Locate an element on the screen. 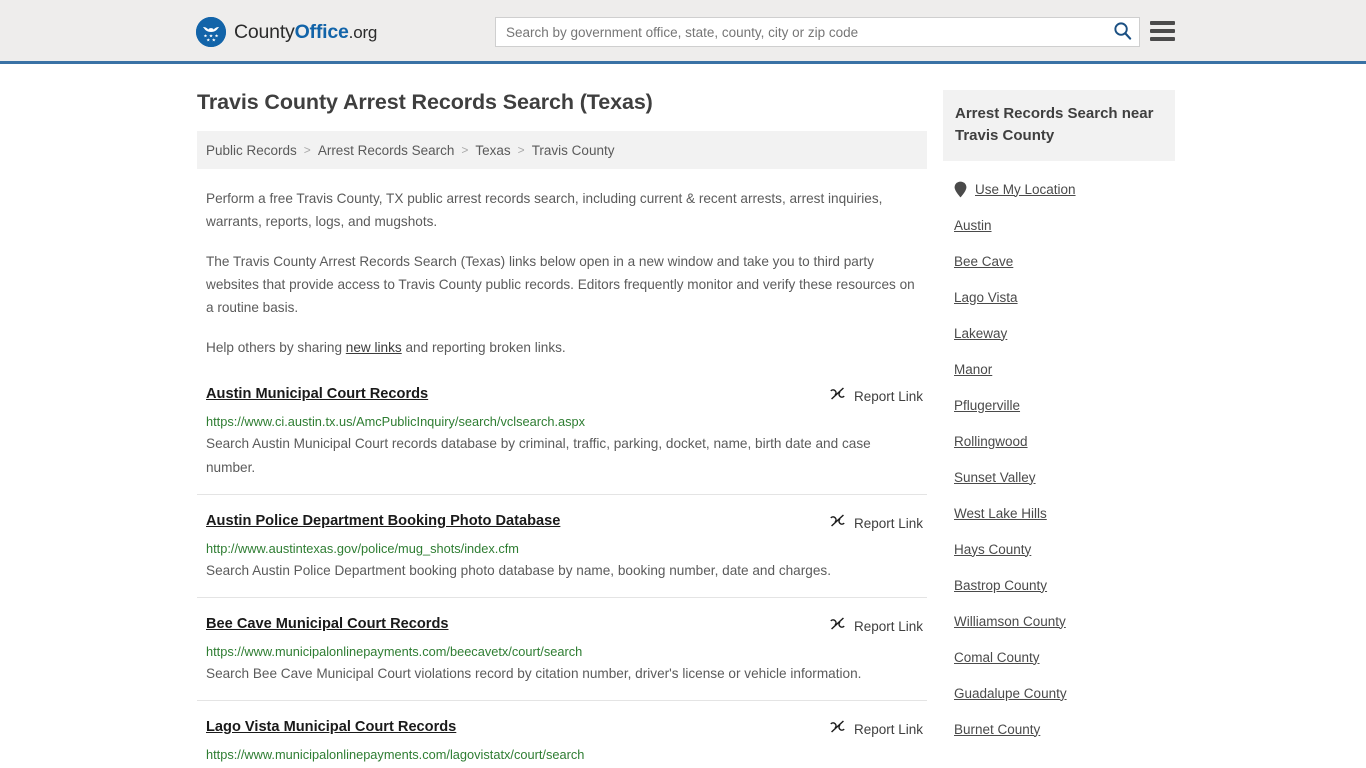 This screenshot has height=768, width=1366. sidebar-item-rollingwood: Rollingwood is located at coordinates (1059, 441).